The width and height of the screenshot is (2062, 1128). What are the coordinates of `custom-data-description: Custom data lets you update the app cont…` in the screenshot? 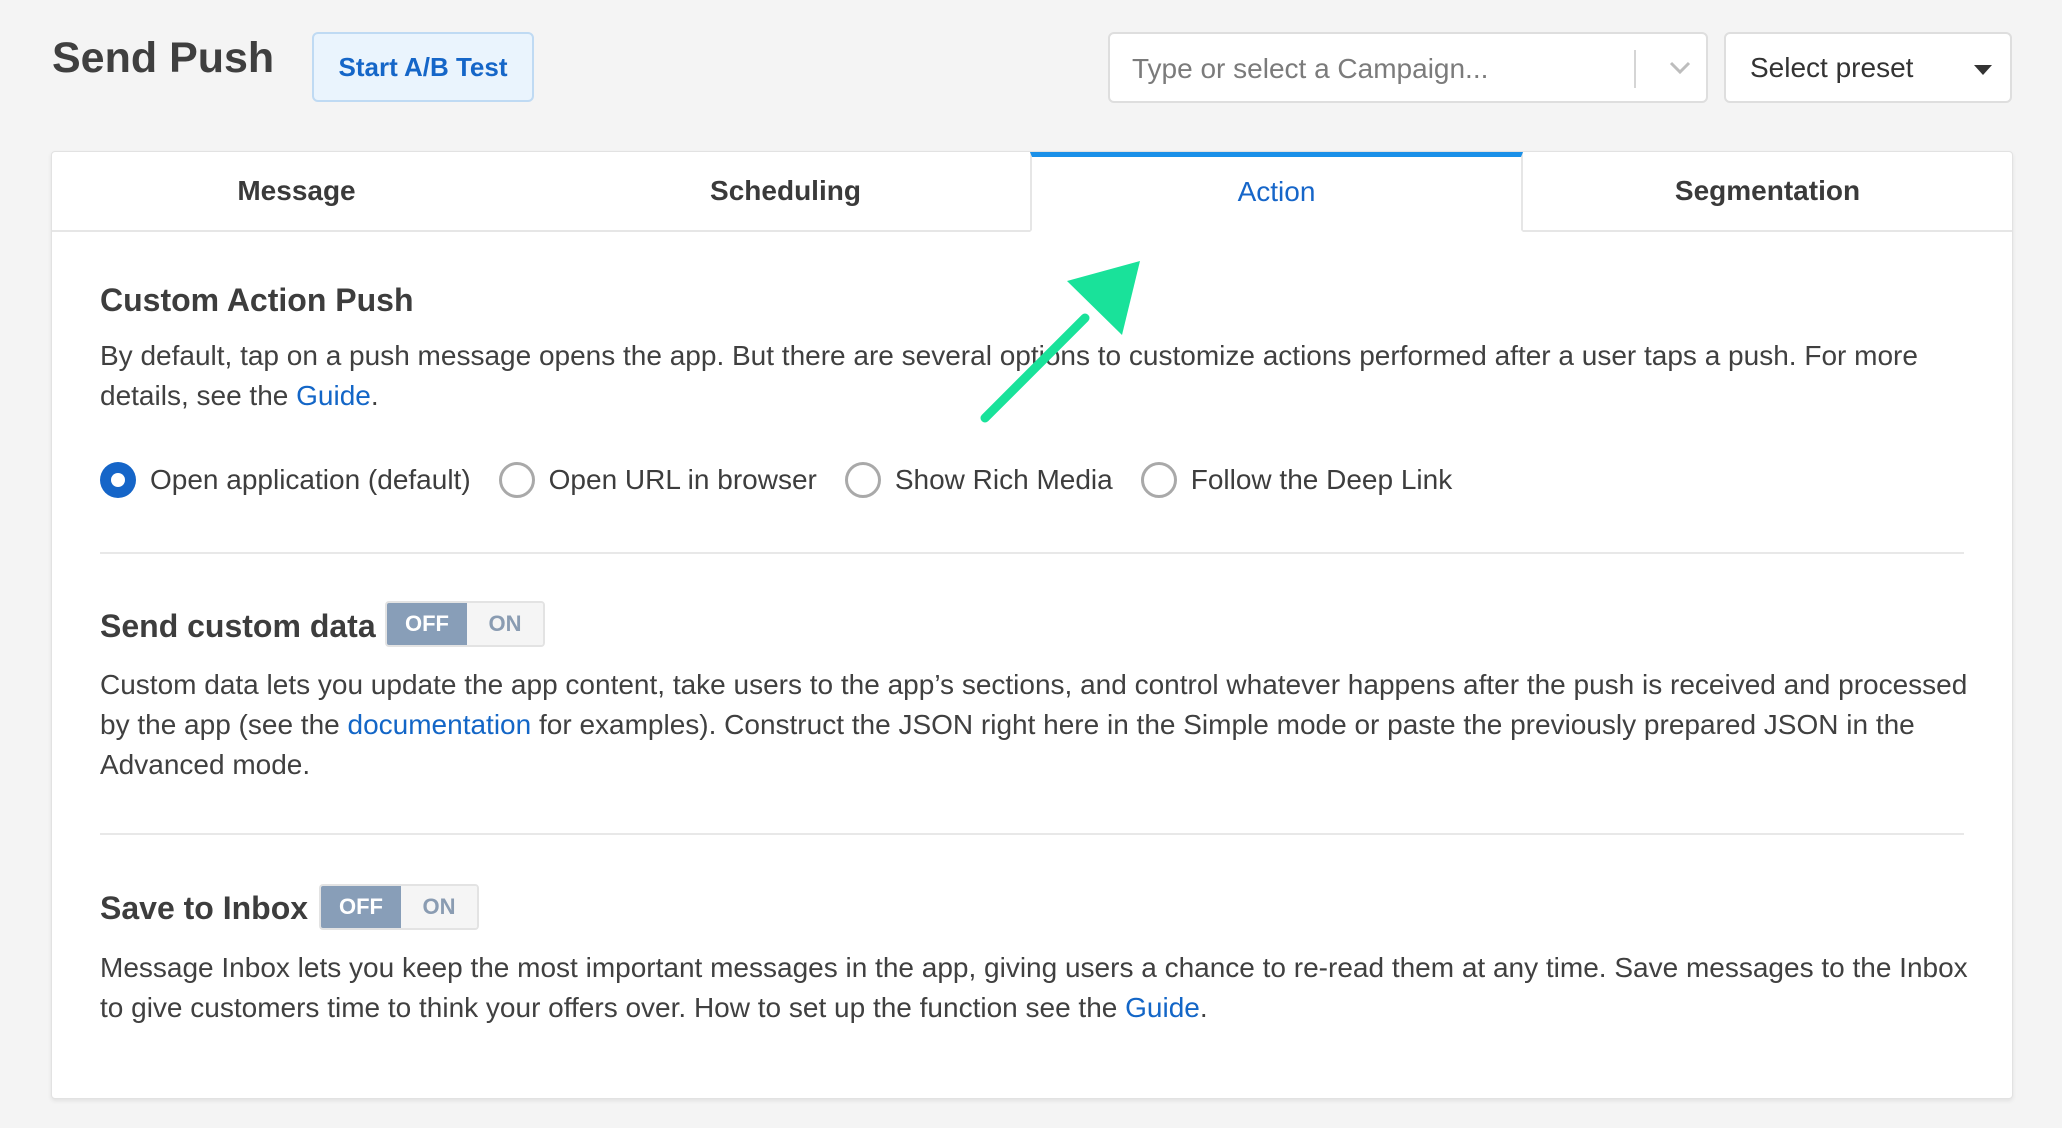 It's located at (1040, 725).